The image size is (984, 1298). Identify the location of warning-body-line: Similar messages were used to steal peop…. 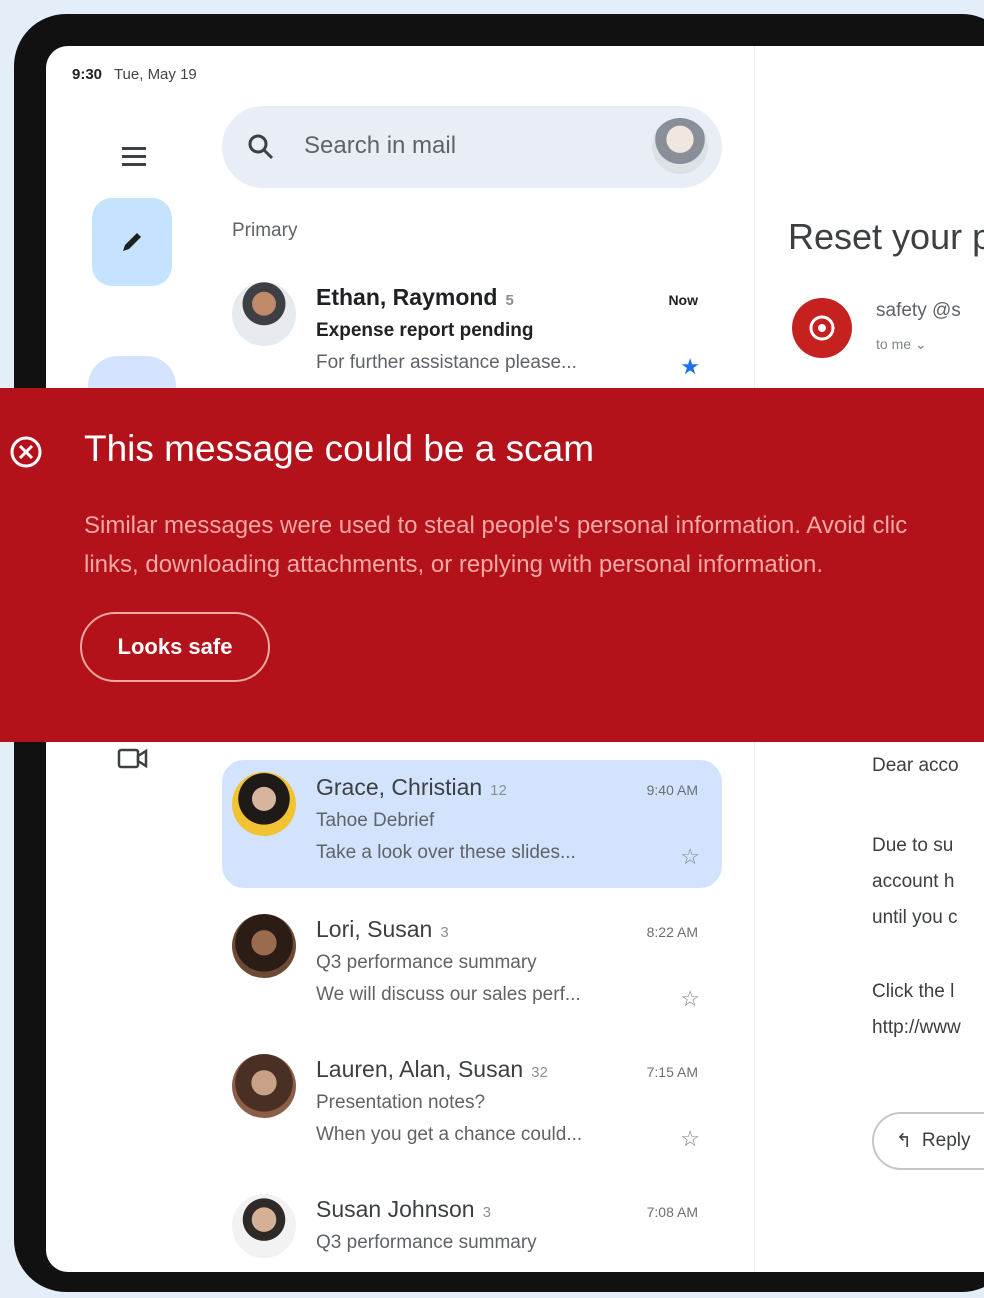
(496, 525).